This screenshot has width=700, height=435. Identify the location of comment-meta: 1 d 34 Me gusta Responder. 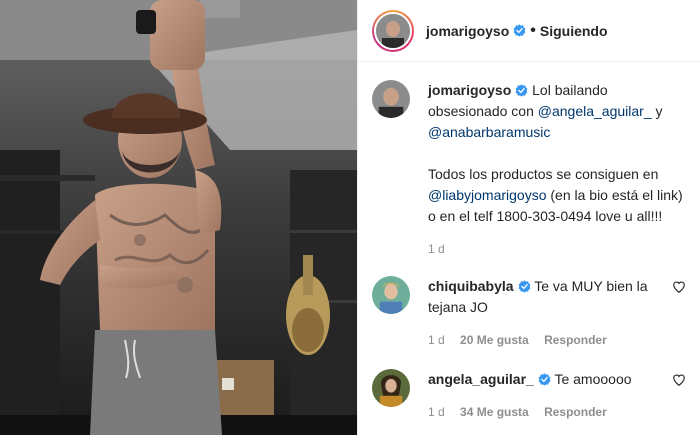
(550, 412).